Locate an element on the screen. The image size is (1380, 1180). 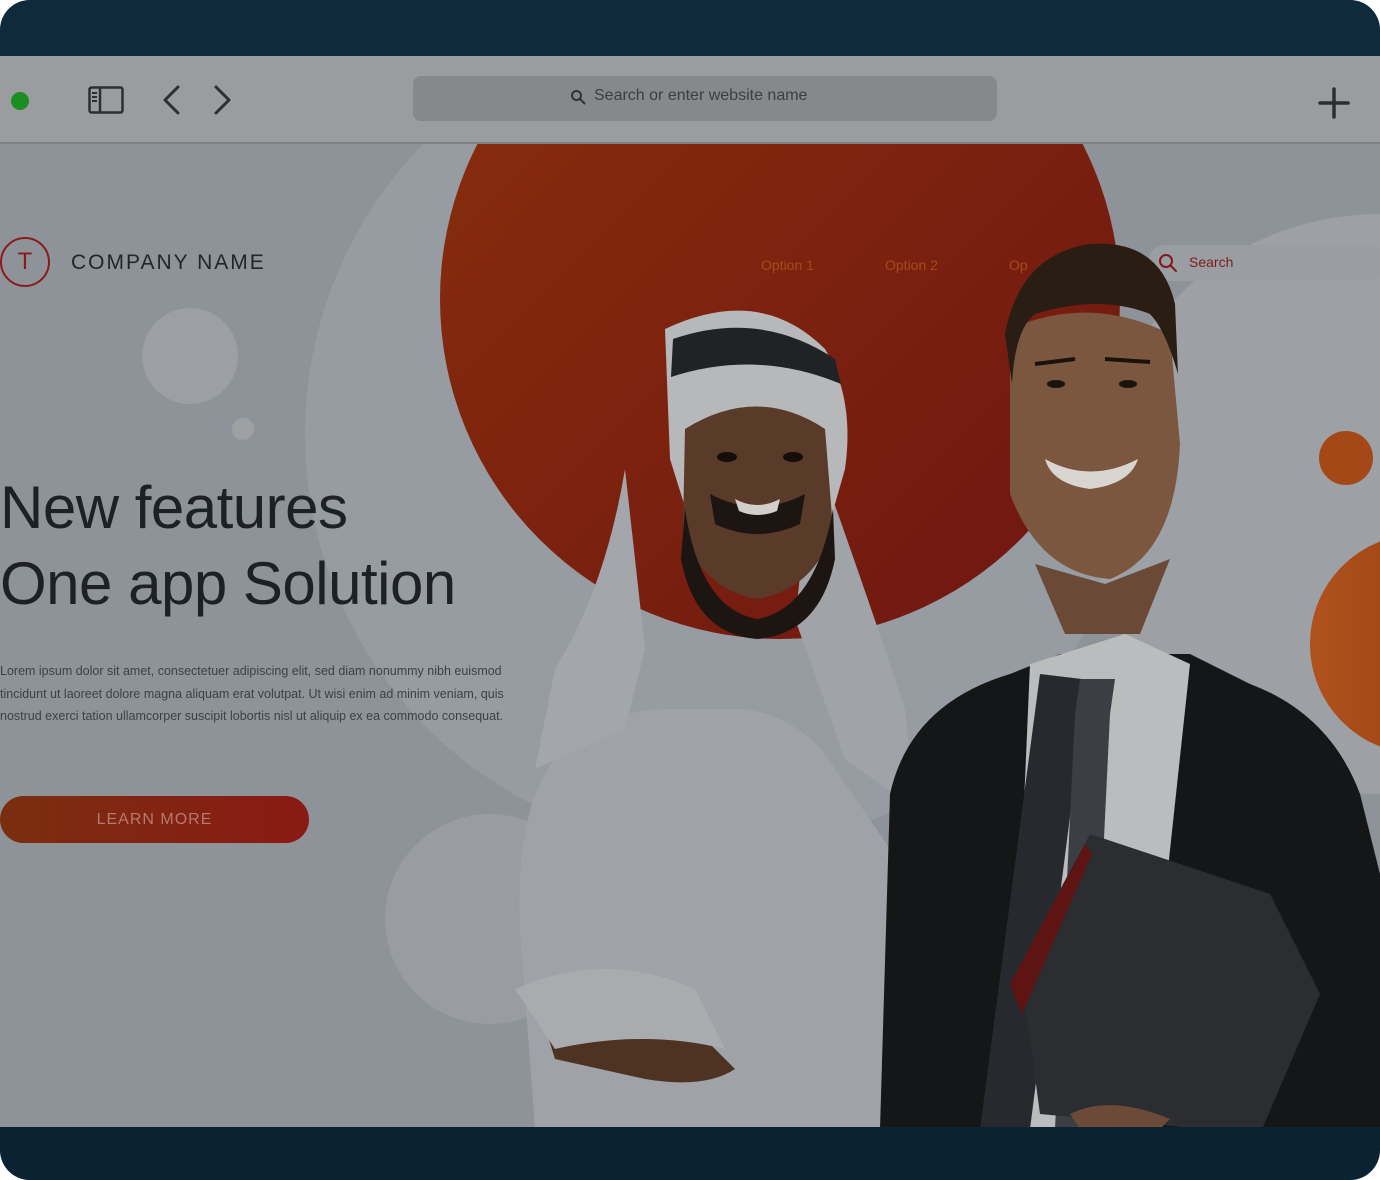
bottom-bezel is located at coordinates (690, 1153).